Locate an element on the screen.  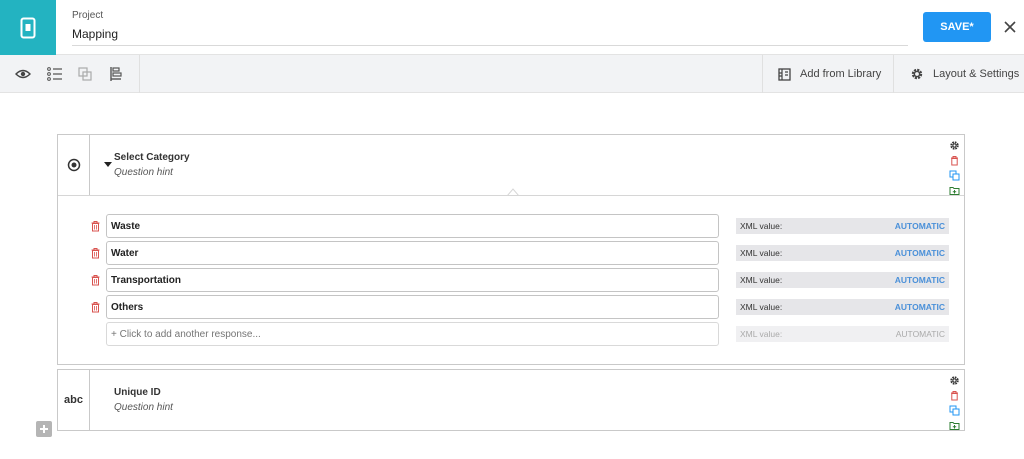
library-icon is located at coordinates (784, 74).